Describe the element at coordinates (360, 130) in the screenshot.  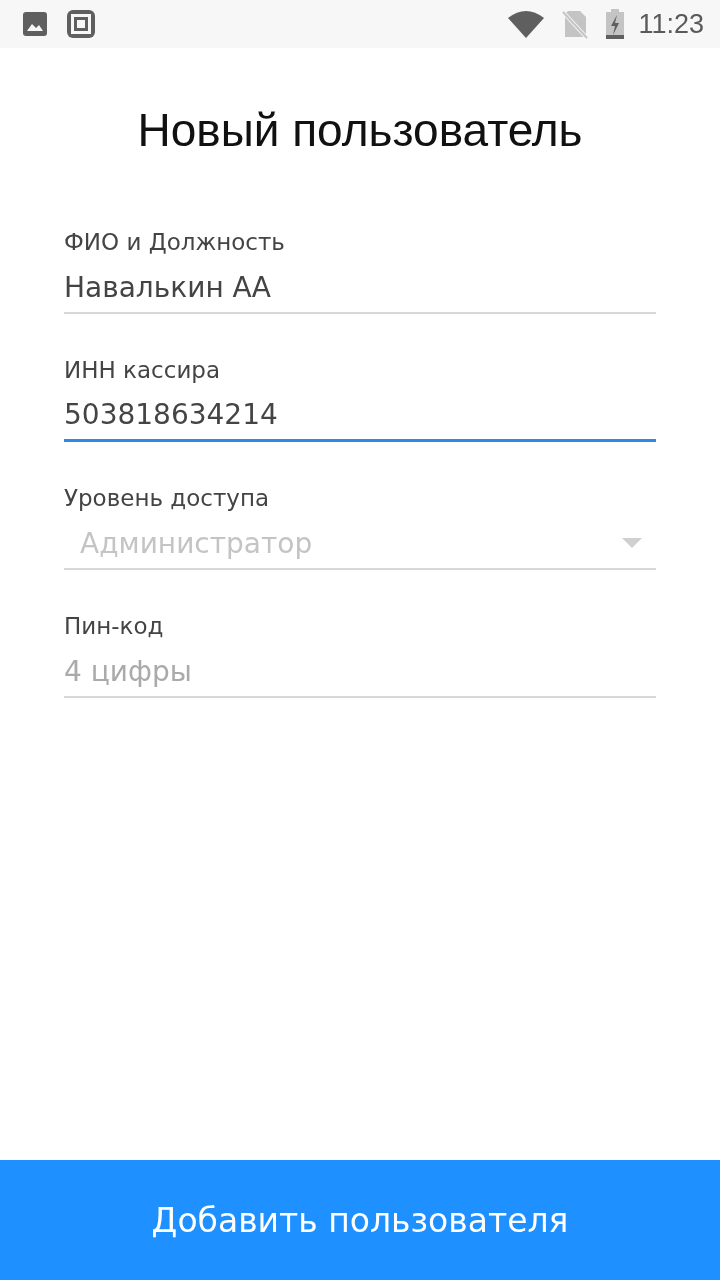
I see `screen-title: Новый пользователь` at that location.